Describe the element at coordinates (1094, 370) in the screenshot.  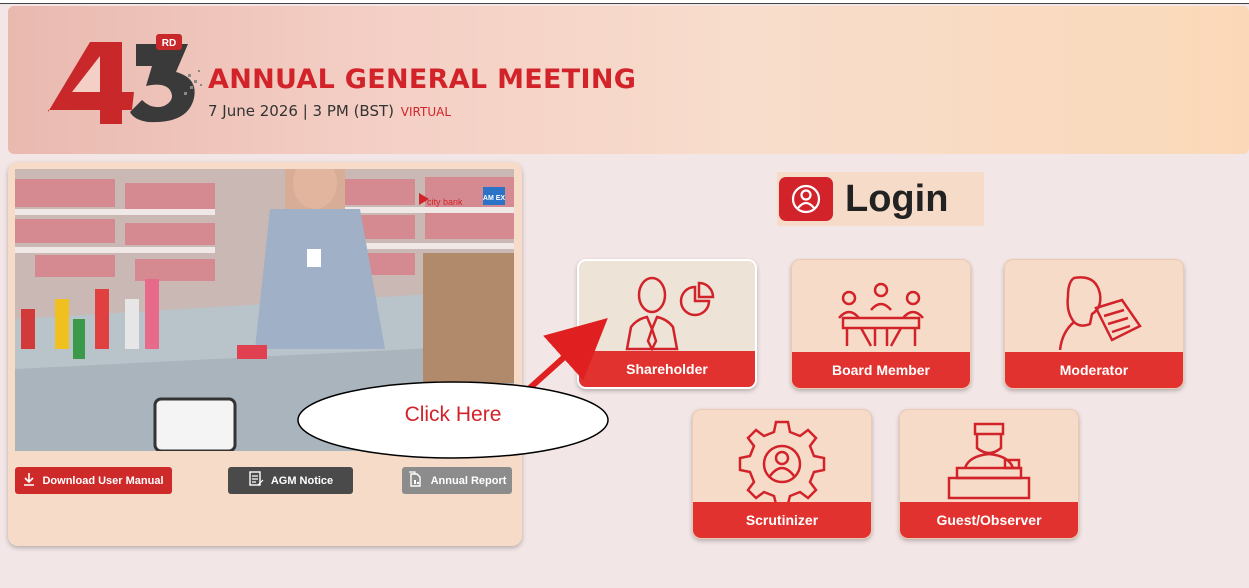
I see `tile-moderator-label: Moderator` at that location.